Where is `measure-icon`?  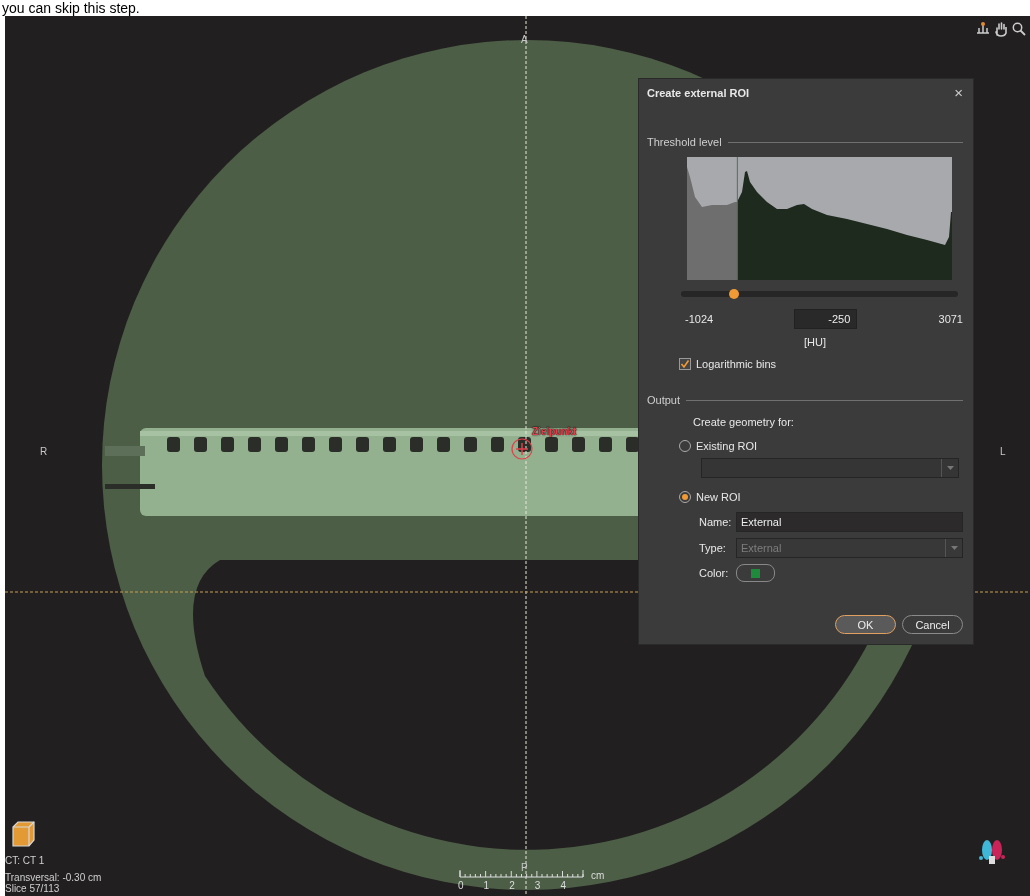 measure-icon is located at coordinates (983, 29).